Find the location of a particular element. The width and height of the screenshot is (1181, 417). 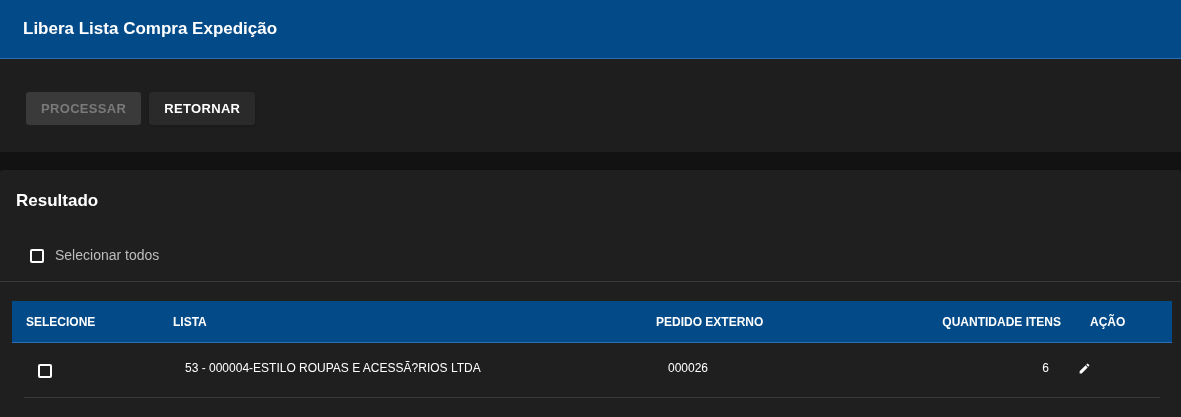

table-cell-text: 6 is located at coordinates (1045, 368).